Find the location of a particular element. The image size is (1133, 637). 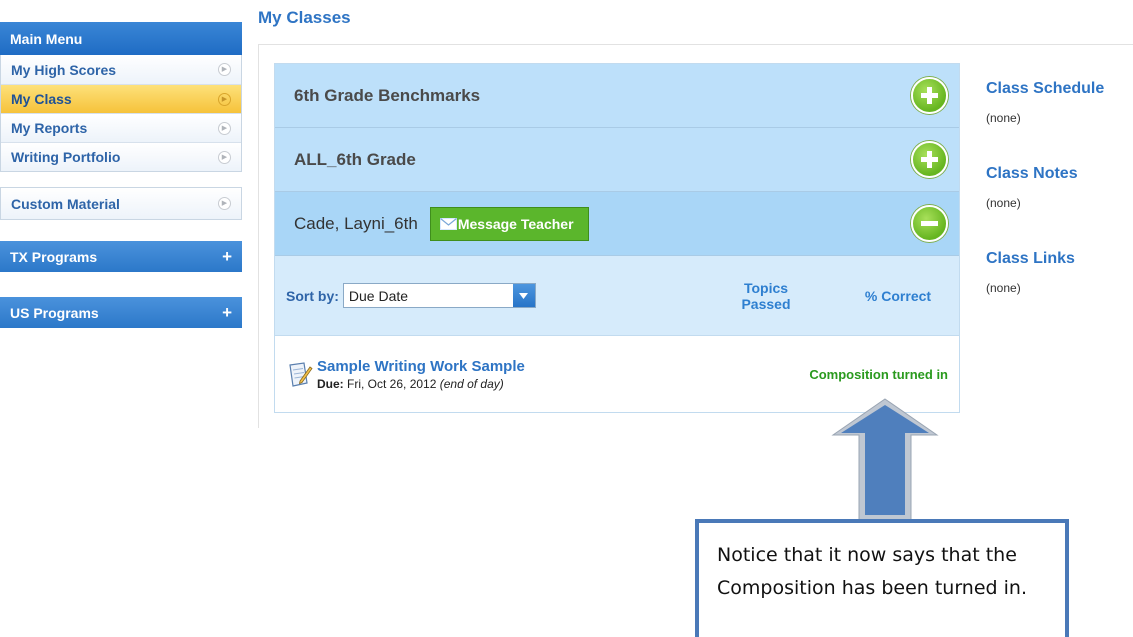

content-left-divider is located at coordinates (258, 236).